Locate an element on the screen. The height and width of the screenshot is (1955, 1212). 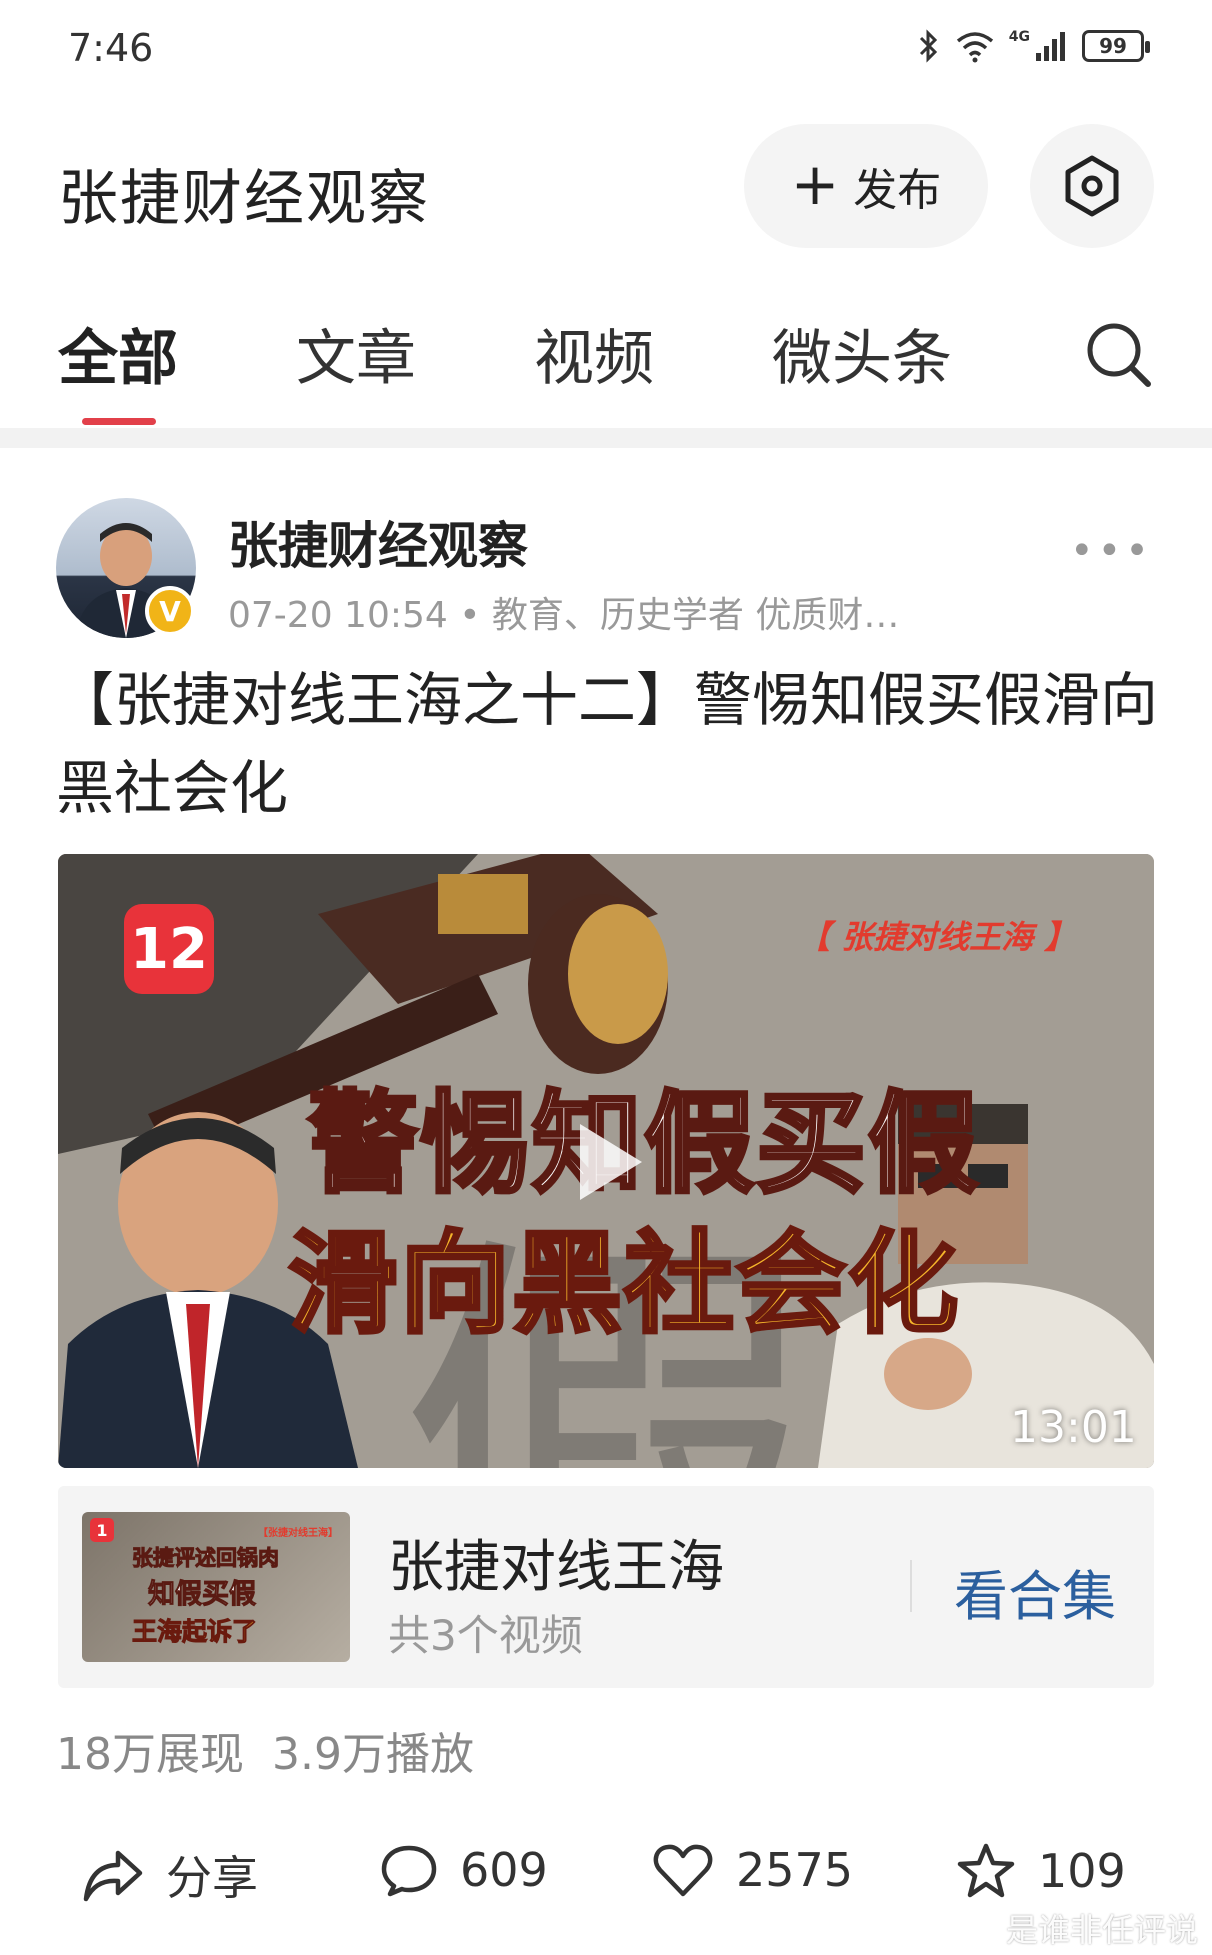
settings-button is located at coordinates (1092, 186).